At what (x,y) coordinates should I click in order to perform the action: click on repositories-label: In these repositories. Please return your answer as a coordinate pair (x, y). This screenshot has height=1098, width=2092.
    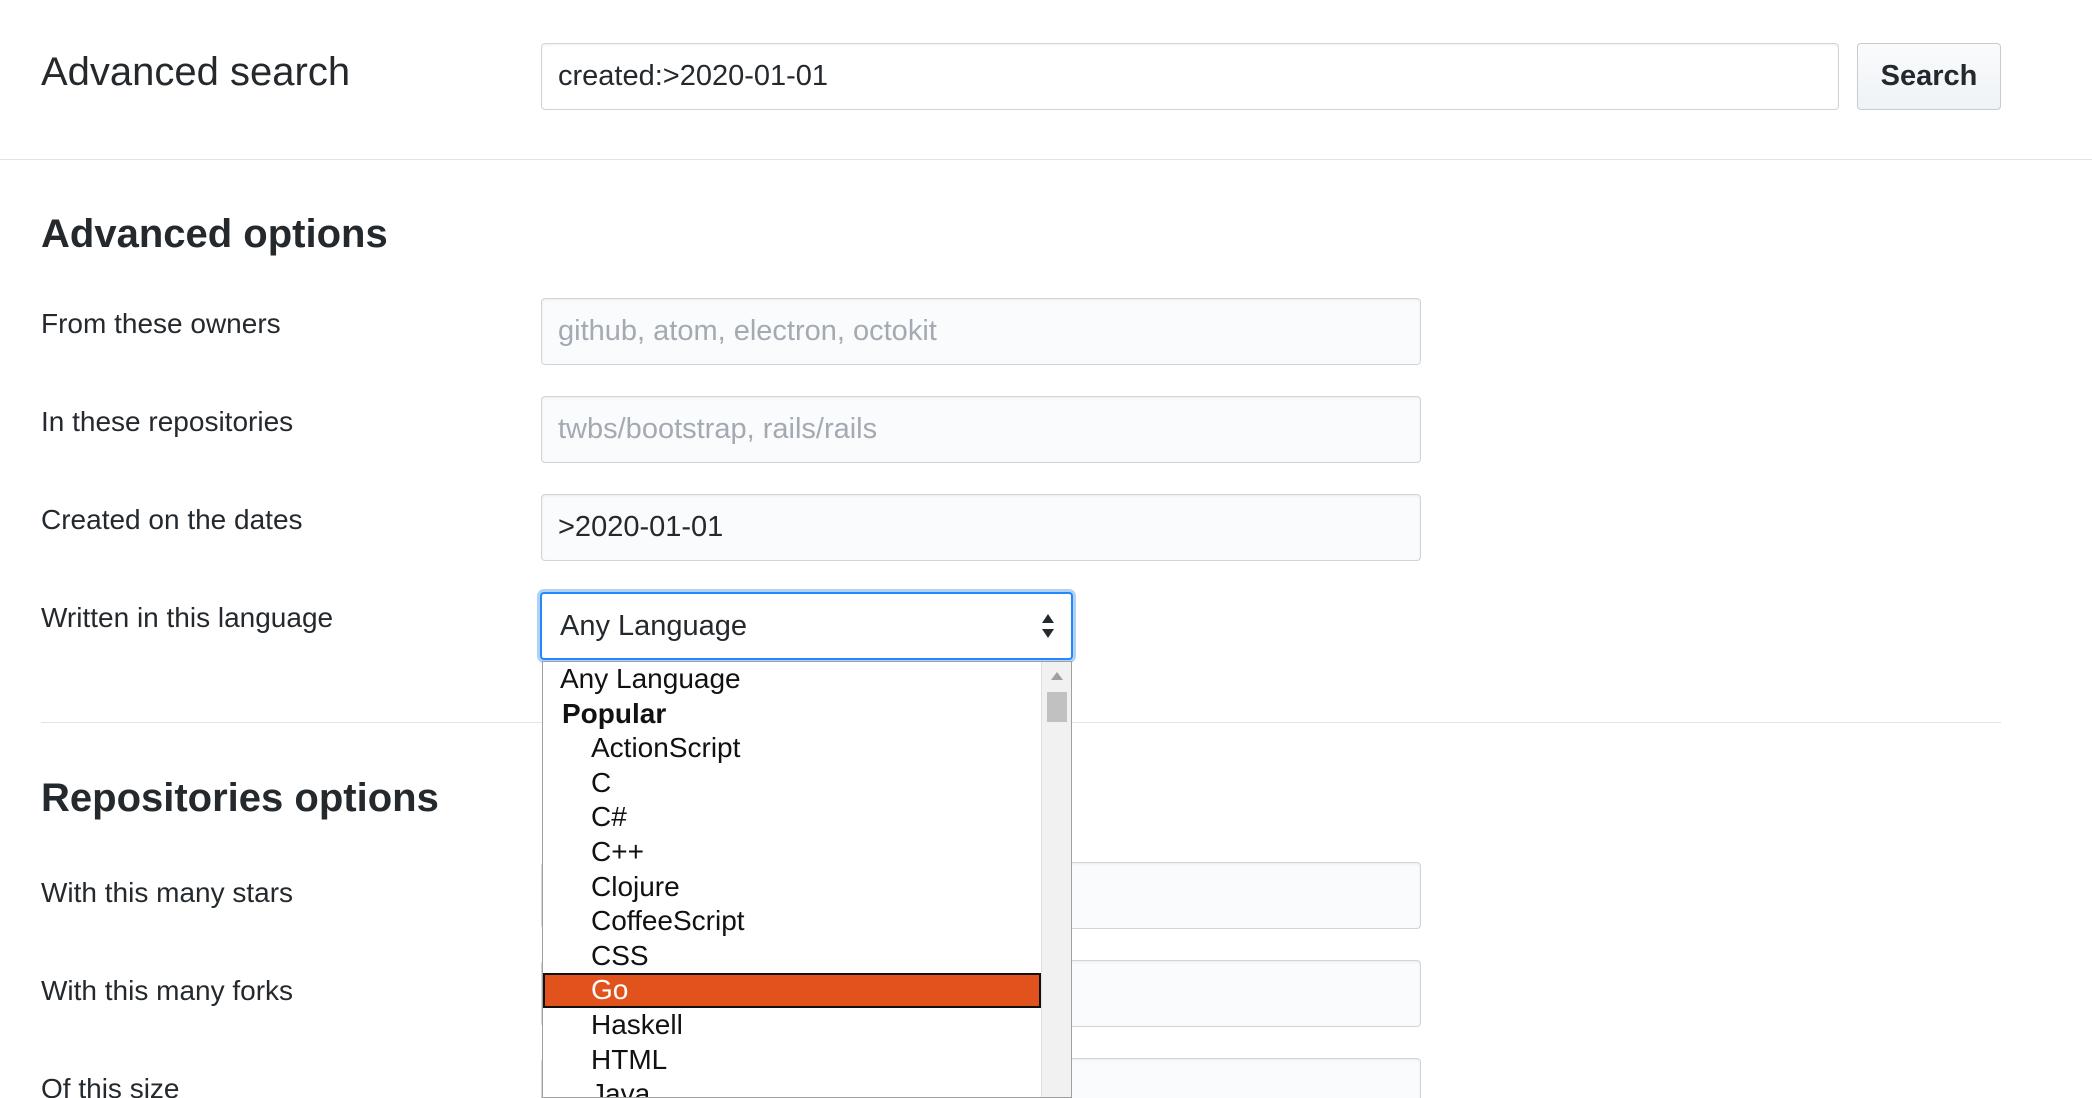
    Looking at the image, I should click on (167, 421).